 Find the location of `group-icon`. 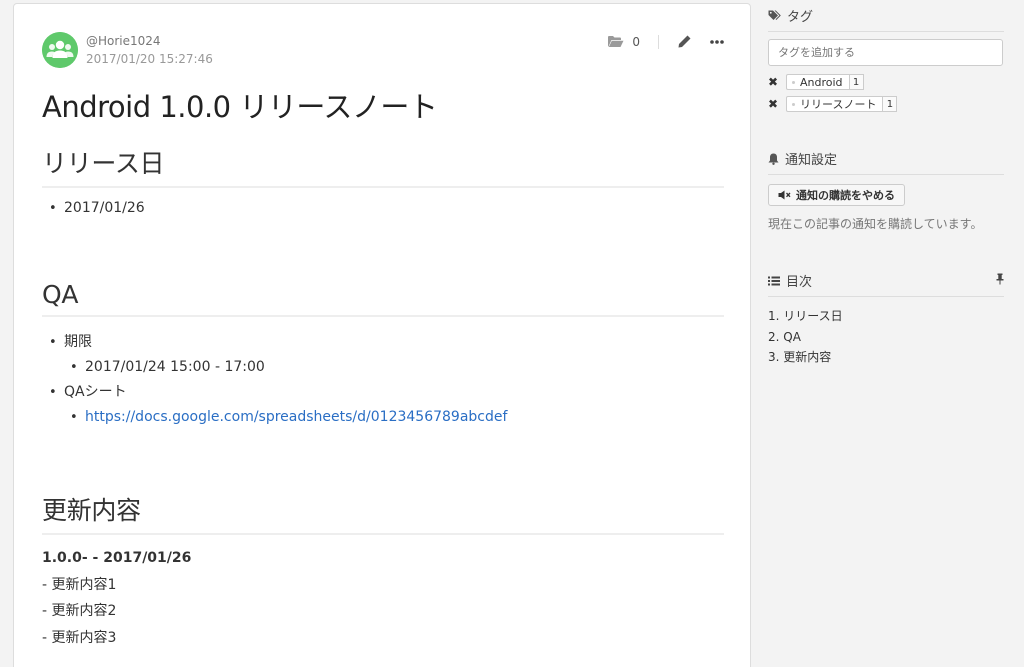

group-icon is located at coordinates (60, 50).